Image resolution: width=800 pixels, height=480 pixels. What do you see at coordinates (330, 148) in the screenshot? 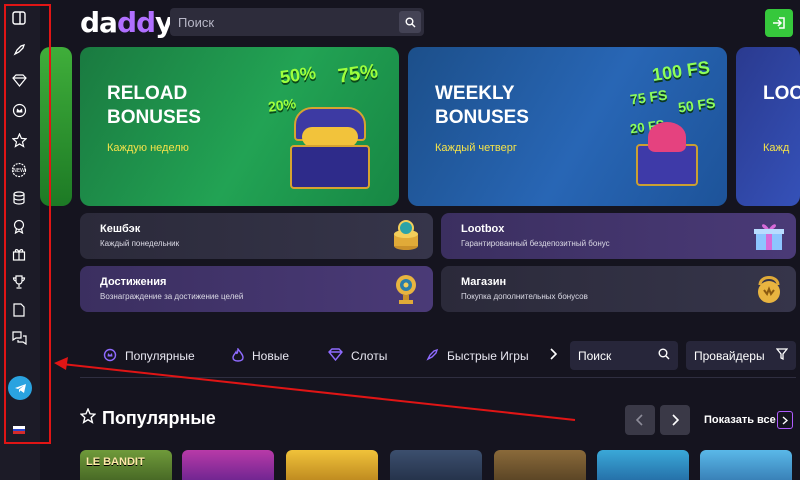
I see `treasure-chest-icon` at bounding box center [330, 148].